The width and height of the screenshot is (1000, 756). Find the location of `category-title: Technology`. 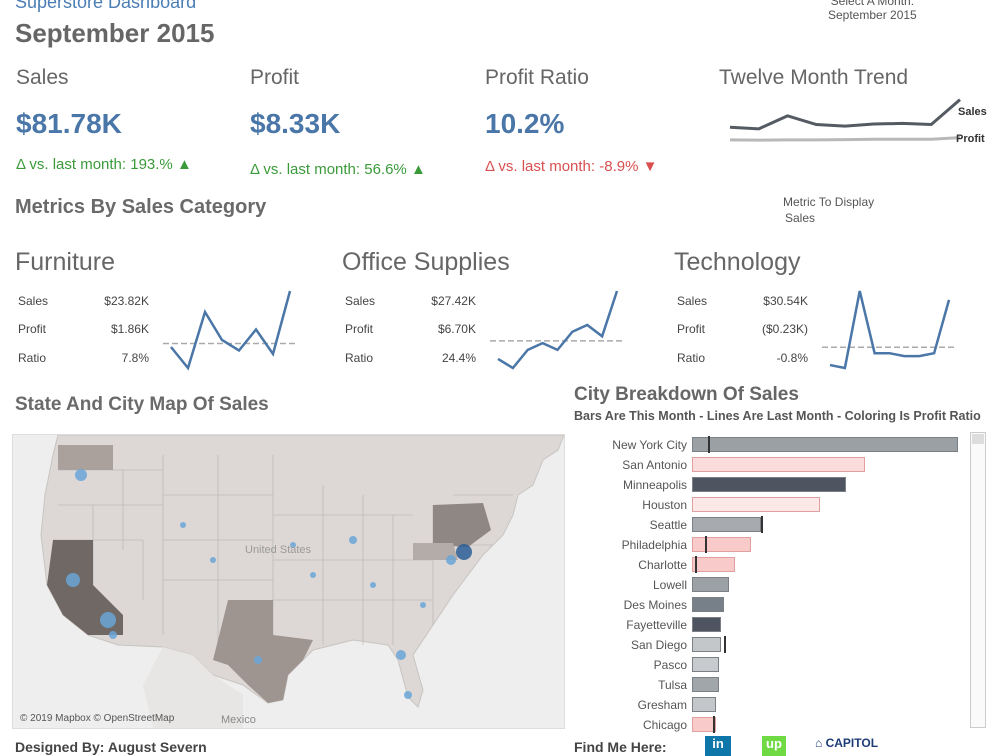

category-title: Technology is located at coordinates (737, 262).